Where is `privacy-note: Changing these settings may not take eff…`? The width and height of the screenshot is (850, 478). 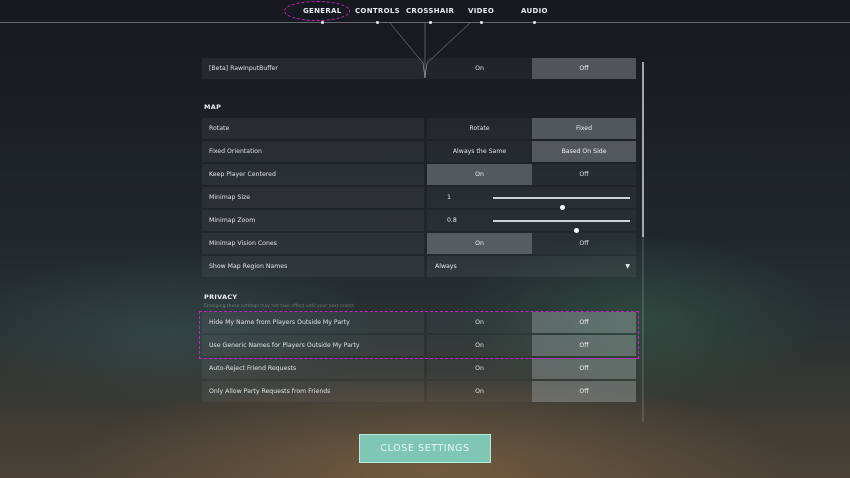
privacy-note: Changing these settings may not take eff… is located at coordinates (279, 306).